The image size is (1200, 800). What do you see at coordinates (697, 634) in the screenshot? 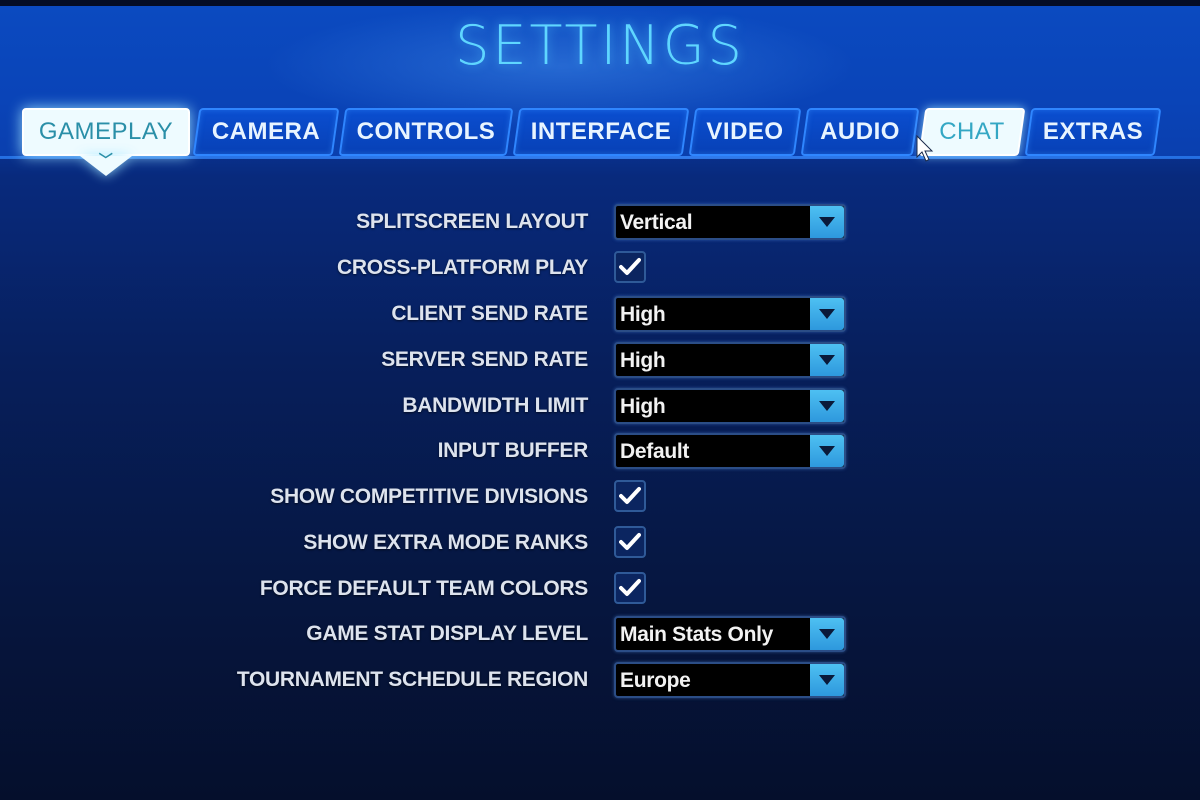
I see `dropdown-value: Main Stats Only` at bounding box center [697, 634].